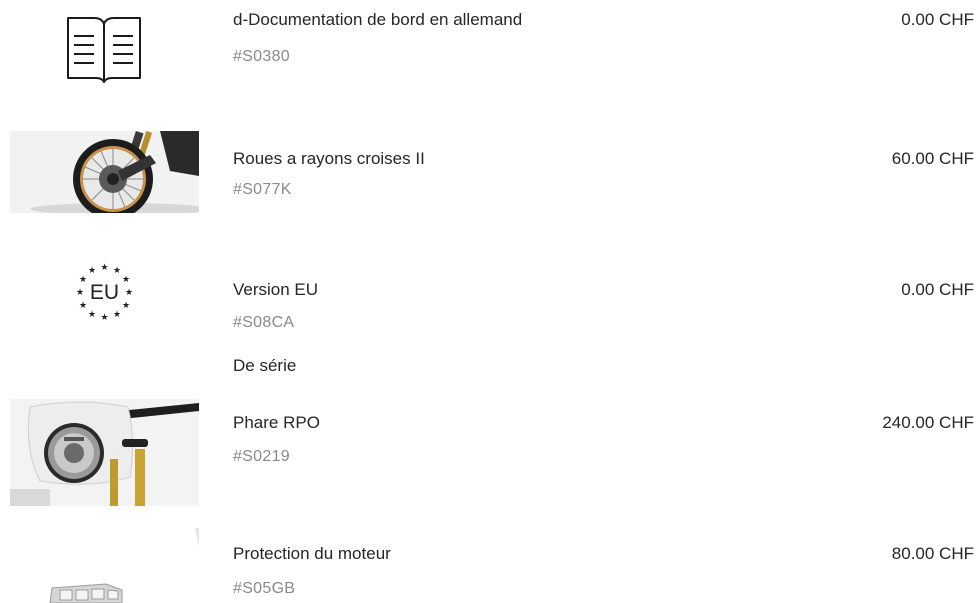 The image size is (978, 603). I want to click on item-price: 240.00 CHF, so click(928, 422).